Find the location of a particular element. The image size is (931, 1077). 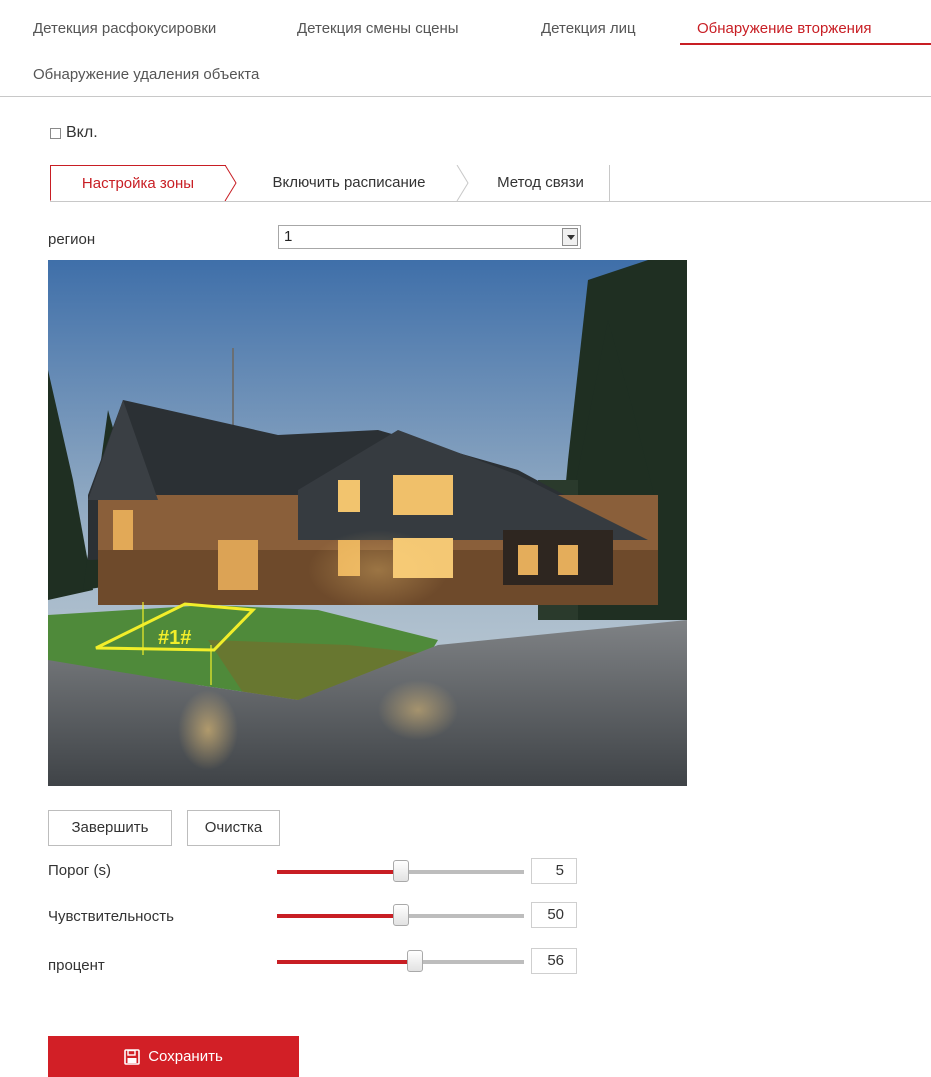

threshold-slider is located at coordinates (400, 871).